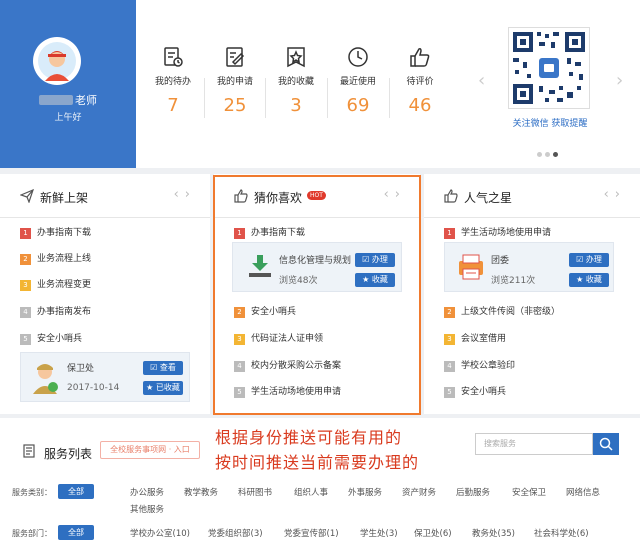 The width and height of the screenshot is (640, 543). I want to click on department-filter: 保卫处(6), so click(433, 533).